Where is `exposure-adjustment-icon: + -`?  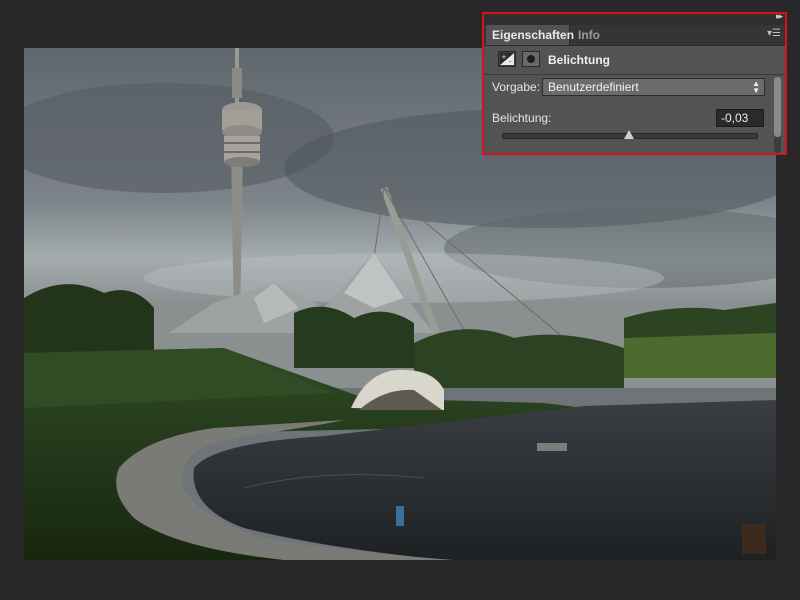 exposure-adjustment-icon: + - is located at coordinates (507, 59).